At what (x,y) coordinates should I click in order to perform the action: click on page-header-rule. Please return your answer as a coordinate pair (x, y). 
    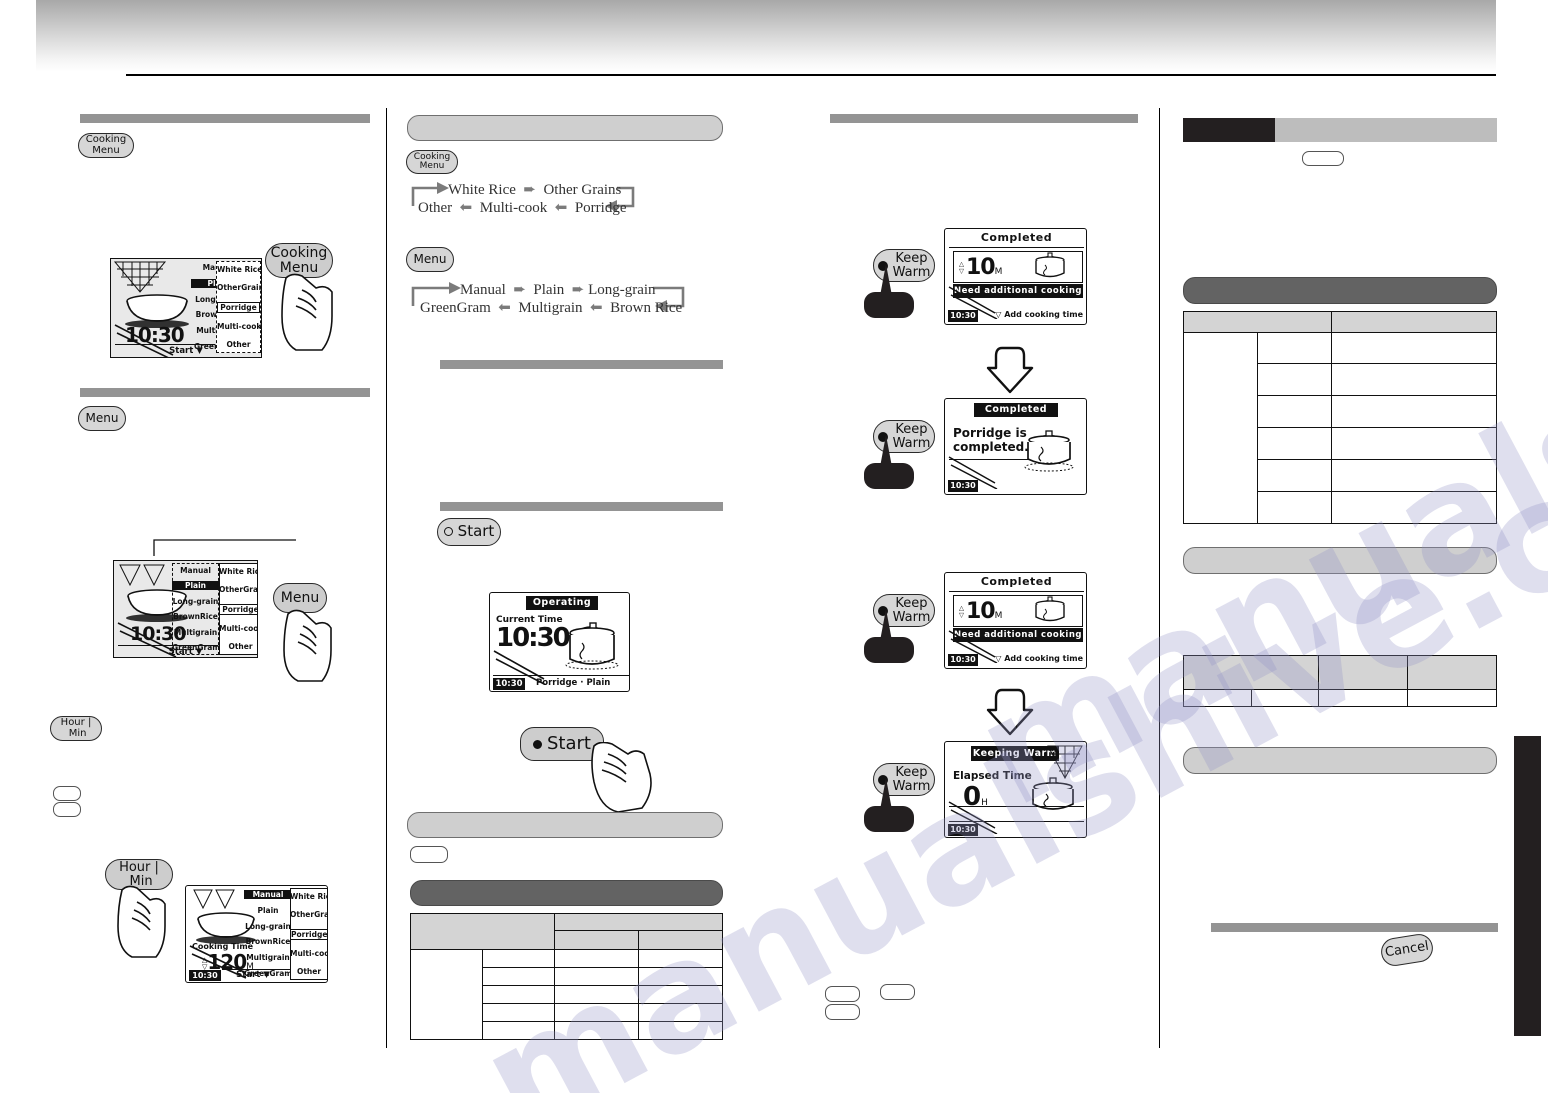
    Looking at the image, I should click on (811, 75).